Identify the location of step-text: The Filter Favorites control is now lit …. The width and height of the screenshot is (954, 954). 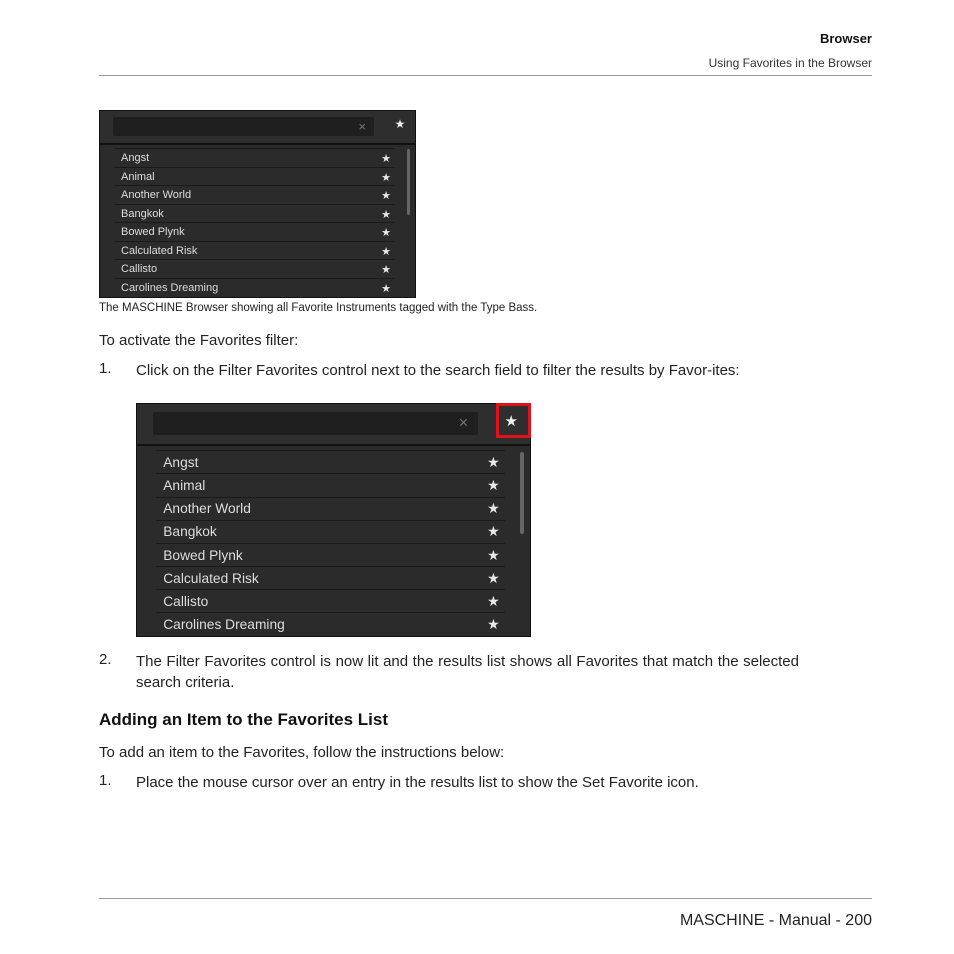
(467, 672).